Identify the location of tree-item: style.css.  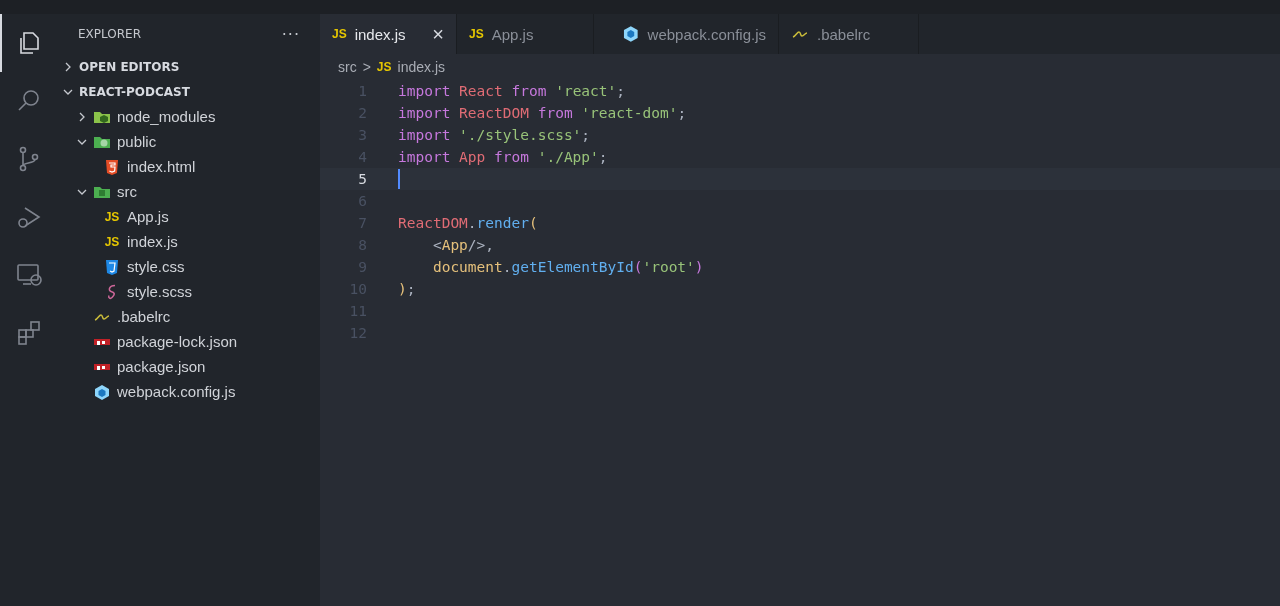
(187, 266).